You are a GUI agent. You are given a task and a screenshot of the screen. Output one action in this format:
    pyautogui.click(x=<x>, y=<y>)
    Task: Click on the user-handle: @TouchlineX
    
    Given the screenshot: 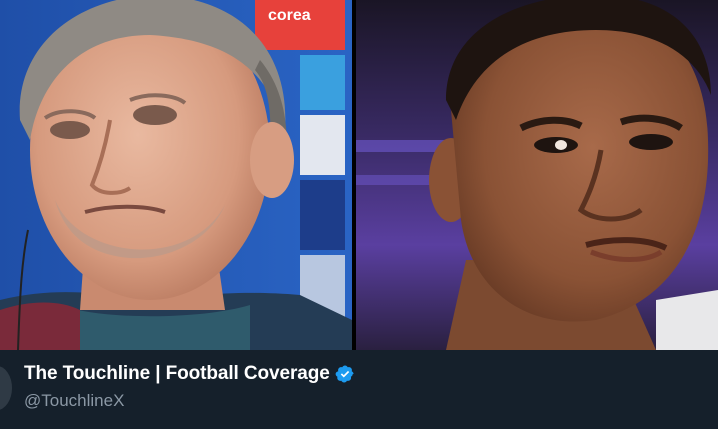 What is the action you would take?
    pyautogui.click(x=74, y=401)
    